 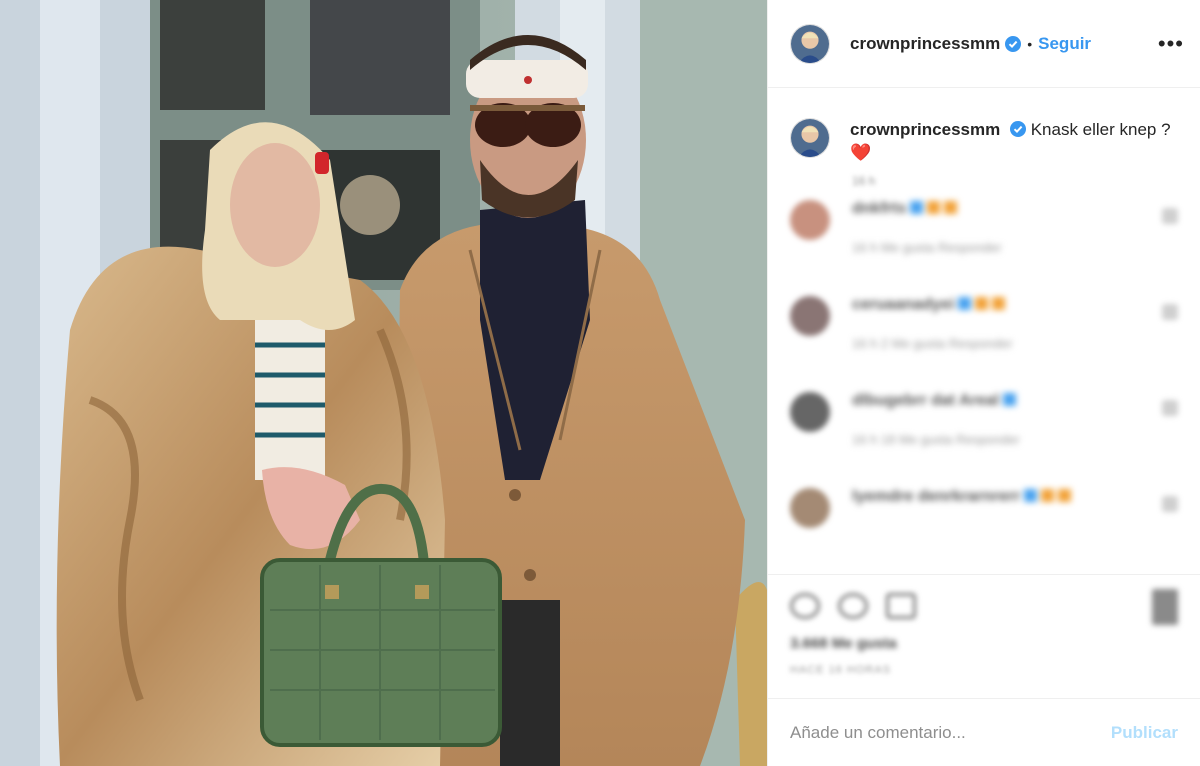 I want to click on comment-meta: 16 h Me gusta Responder, so click(x=927, y=247).